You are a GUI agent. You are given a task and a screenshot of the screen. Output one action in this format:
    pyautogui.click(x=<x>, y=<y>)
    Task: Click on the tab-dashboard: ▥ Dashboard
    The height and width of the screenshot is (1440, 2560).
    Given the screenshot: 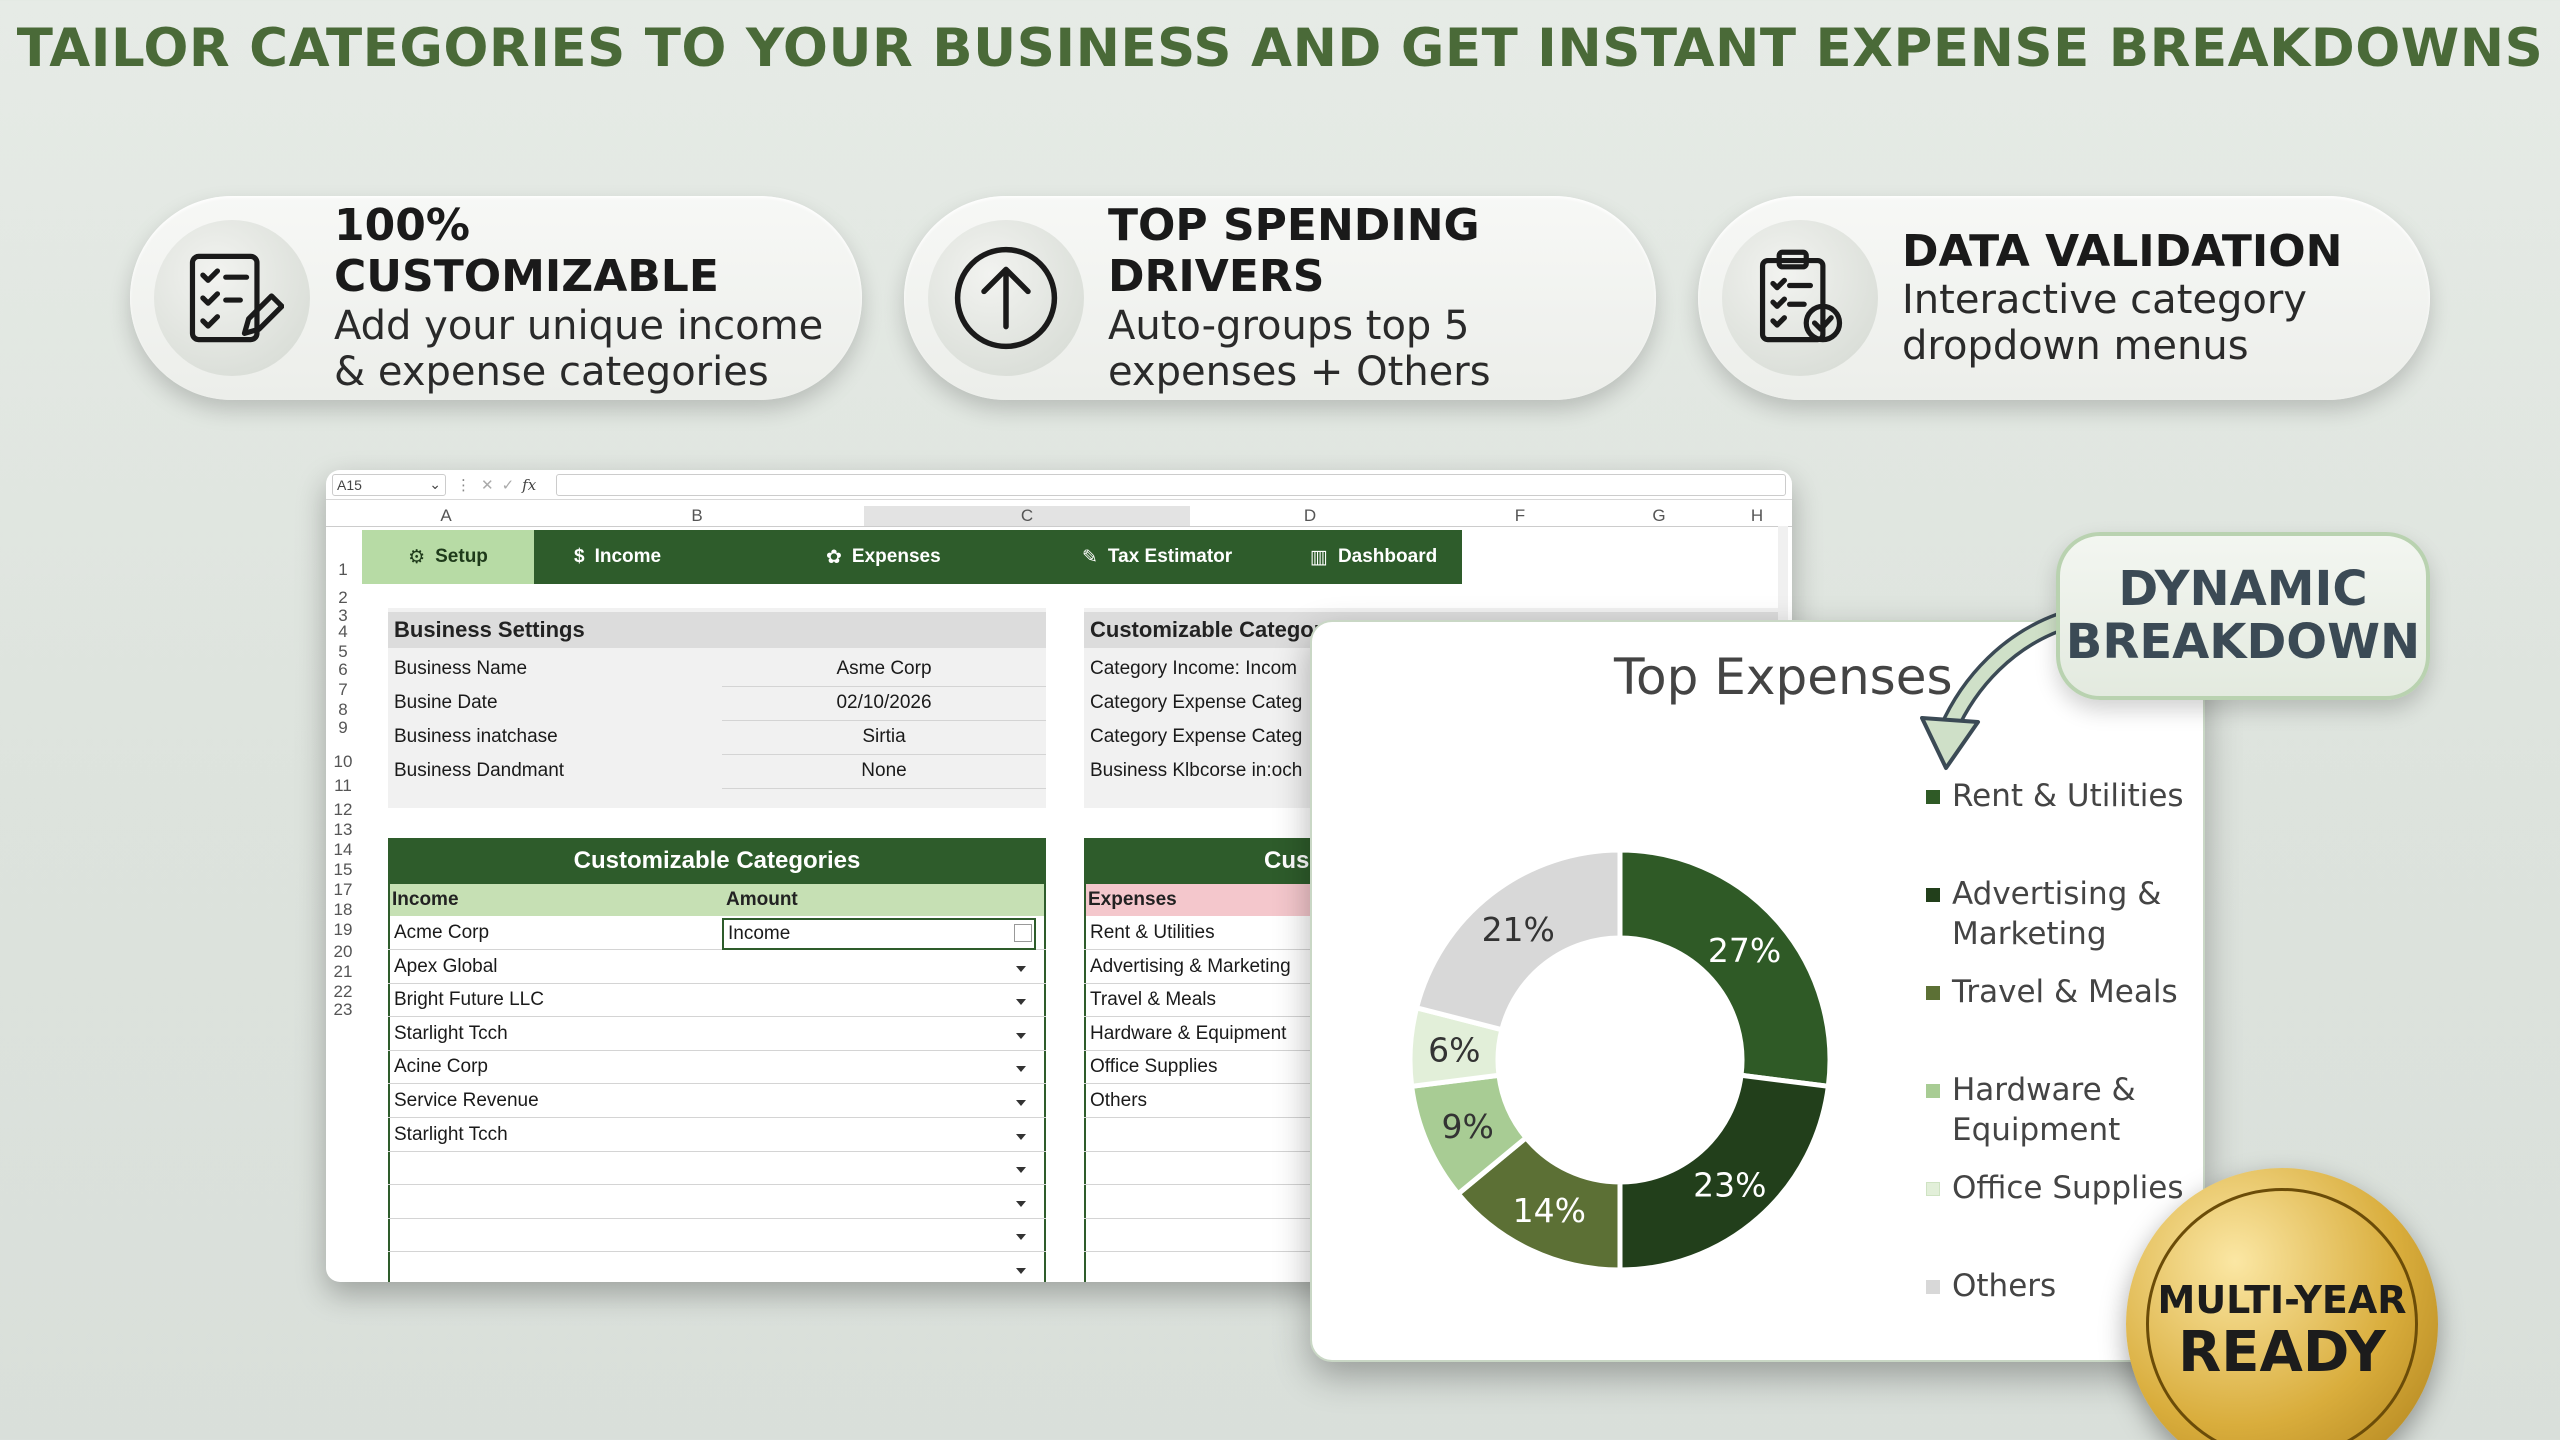 What is the action you would take?
    pyautogui.click(x=1373, y=557)
    